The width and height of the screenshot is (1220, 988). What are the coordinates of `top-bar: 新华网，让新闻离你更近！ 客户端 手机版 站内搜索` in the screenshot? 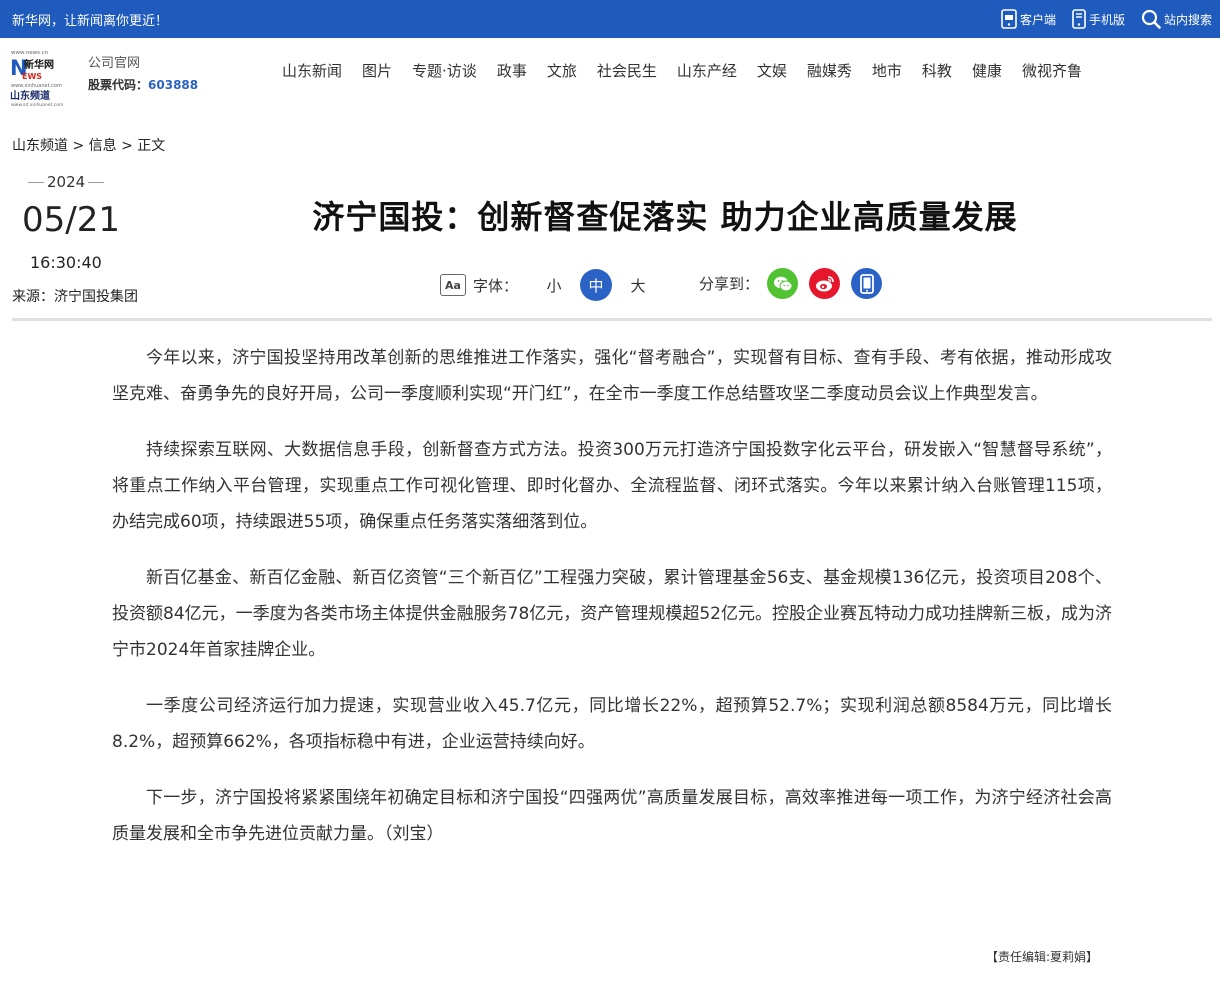 It's located at (610, 19).